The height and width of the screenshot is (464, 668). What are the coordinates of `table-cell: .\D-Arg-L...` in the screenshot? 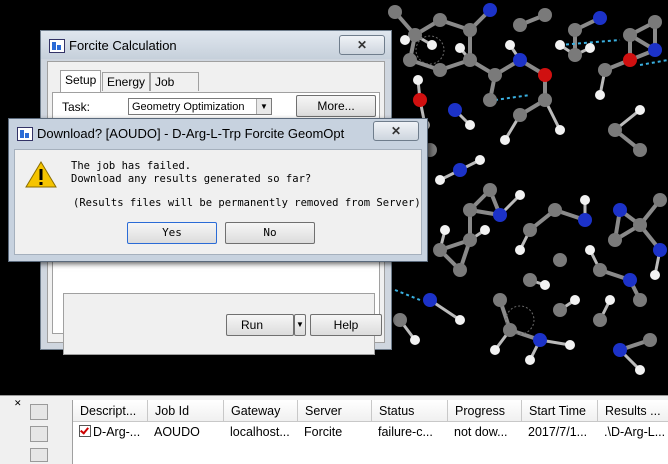 It's located at (633, 432).